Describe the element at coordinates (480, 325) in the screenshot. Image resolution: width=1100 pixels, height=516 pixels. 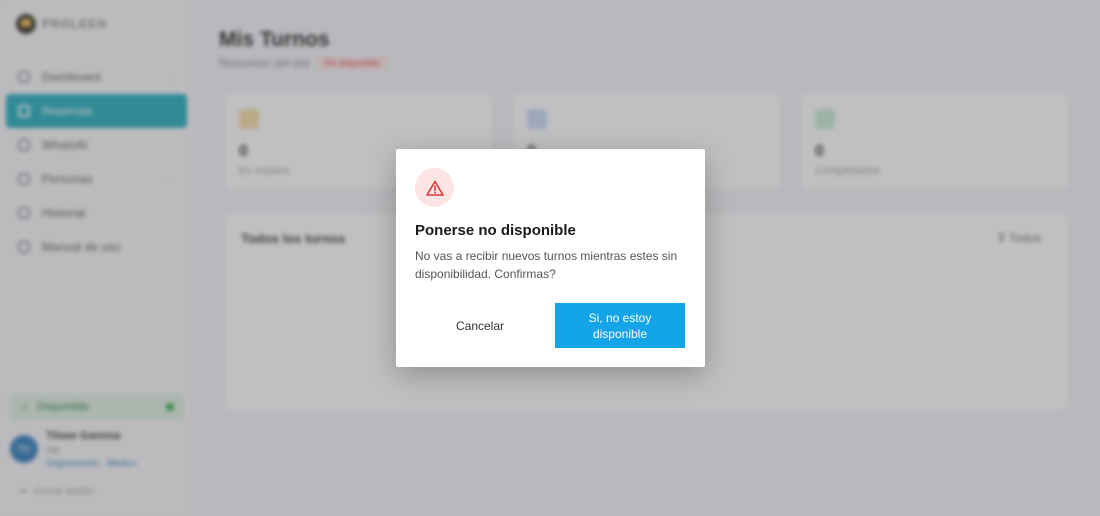
I see `cancel-button: Cancelar` at that location.